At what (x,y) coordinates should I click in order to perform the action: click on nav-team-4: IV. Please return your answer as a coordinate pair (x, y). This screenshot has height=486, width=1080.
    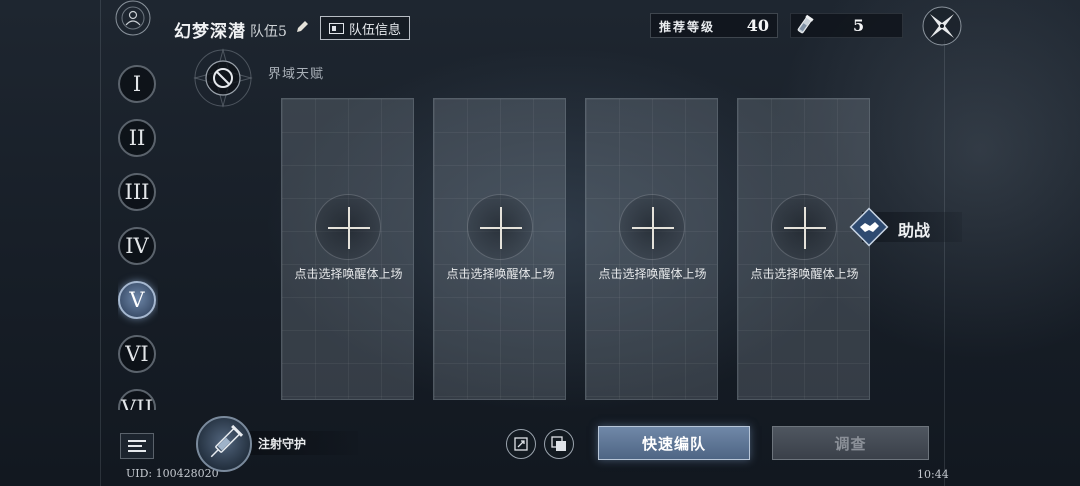
    Looking at the image, I should click on (137, 246).